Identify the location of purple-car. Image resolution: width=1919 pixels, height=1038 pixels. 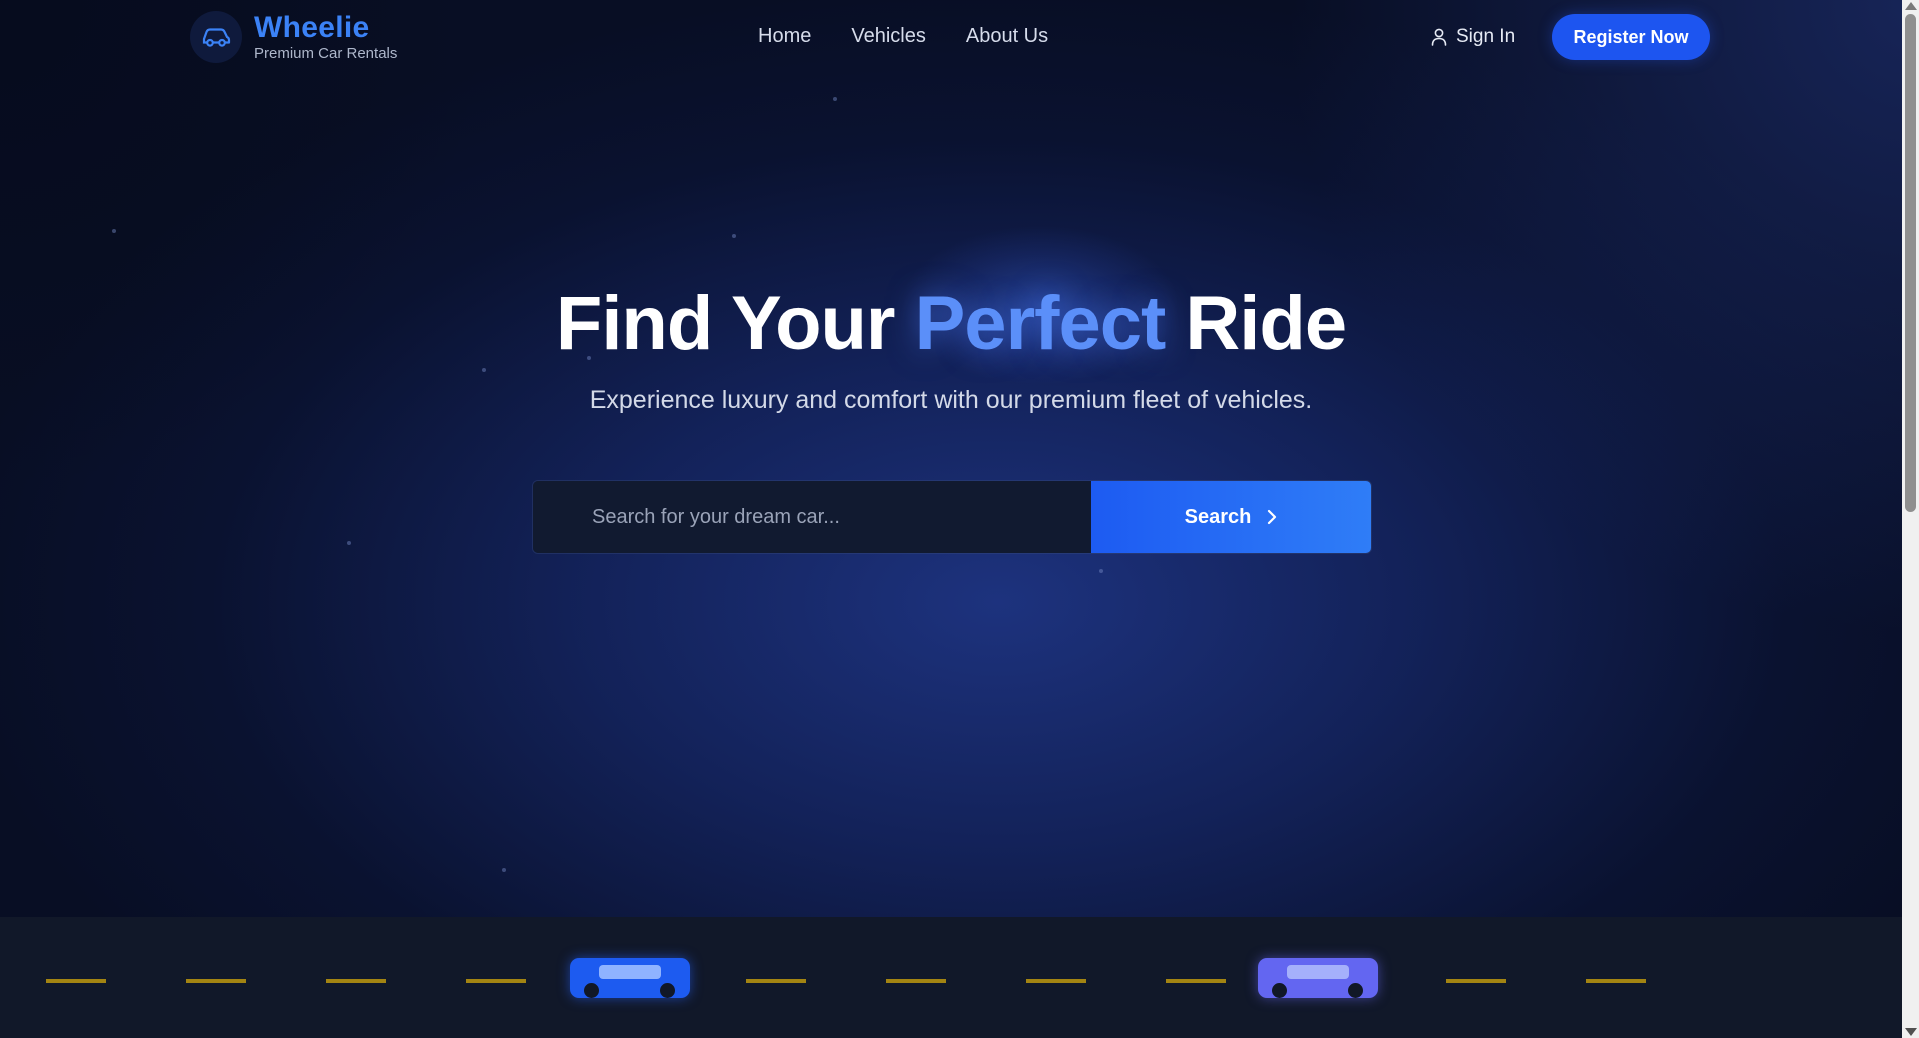
(1318, 978).